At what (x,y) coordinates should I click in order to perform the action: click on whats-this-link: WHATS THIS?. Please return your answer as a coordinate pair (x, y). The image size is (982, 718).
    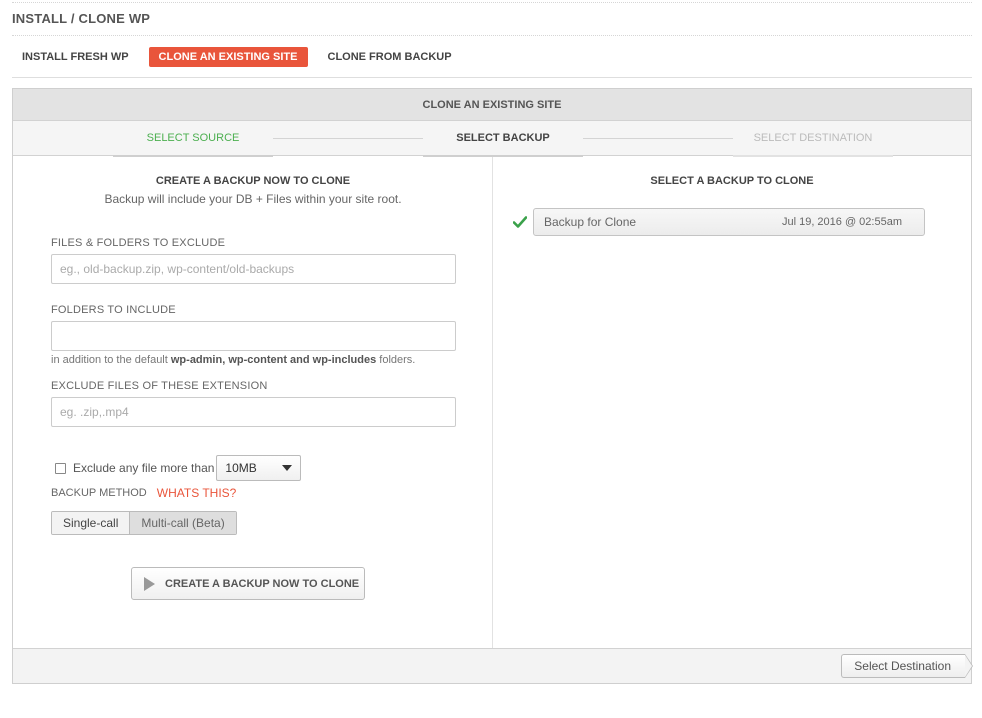
    Looking at the image, I should click on (197, 493).